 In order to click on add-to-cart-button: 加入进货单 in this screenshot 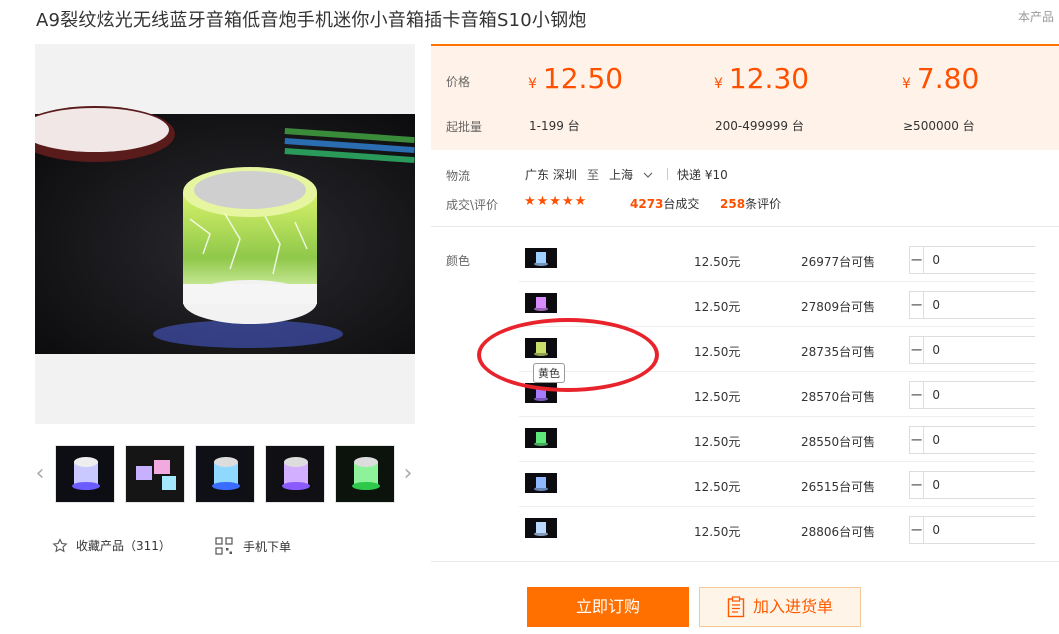, I will do `click(780, 607)`.